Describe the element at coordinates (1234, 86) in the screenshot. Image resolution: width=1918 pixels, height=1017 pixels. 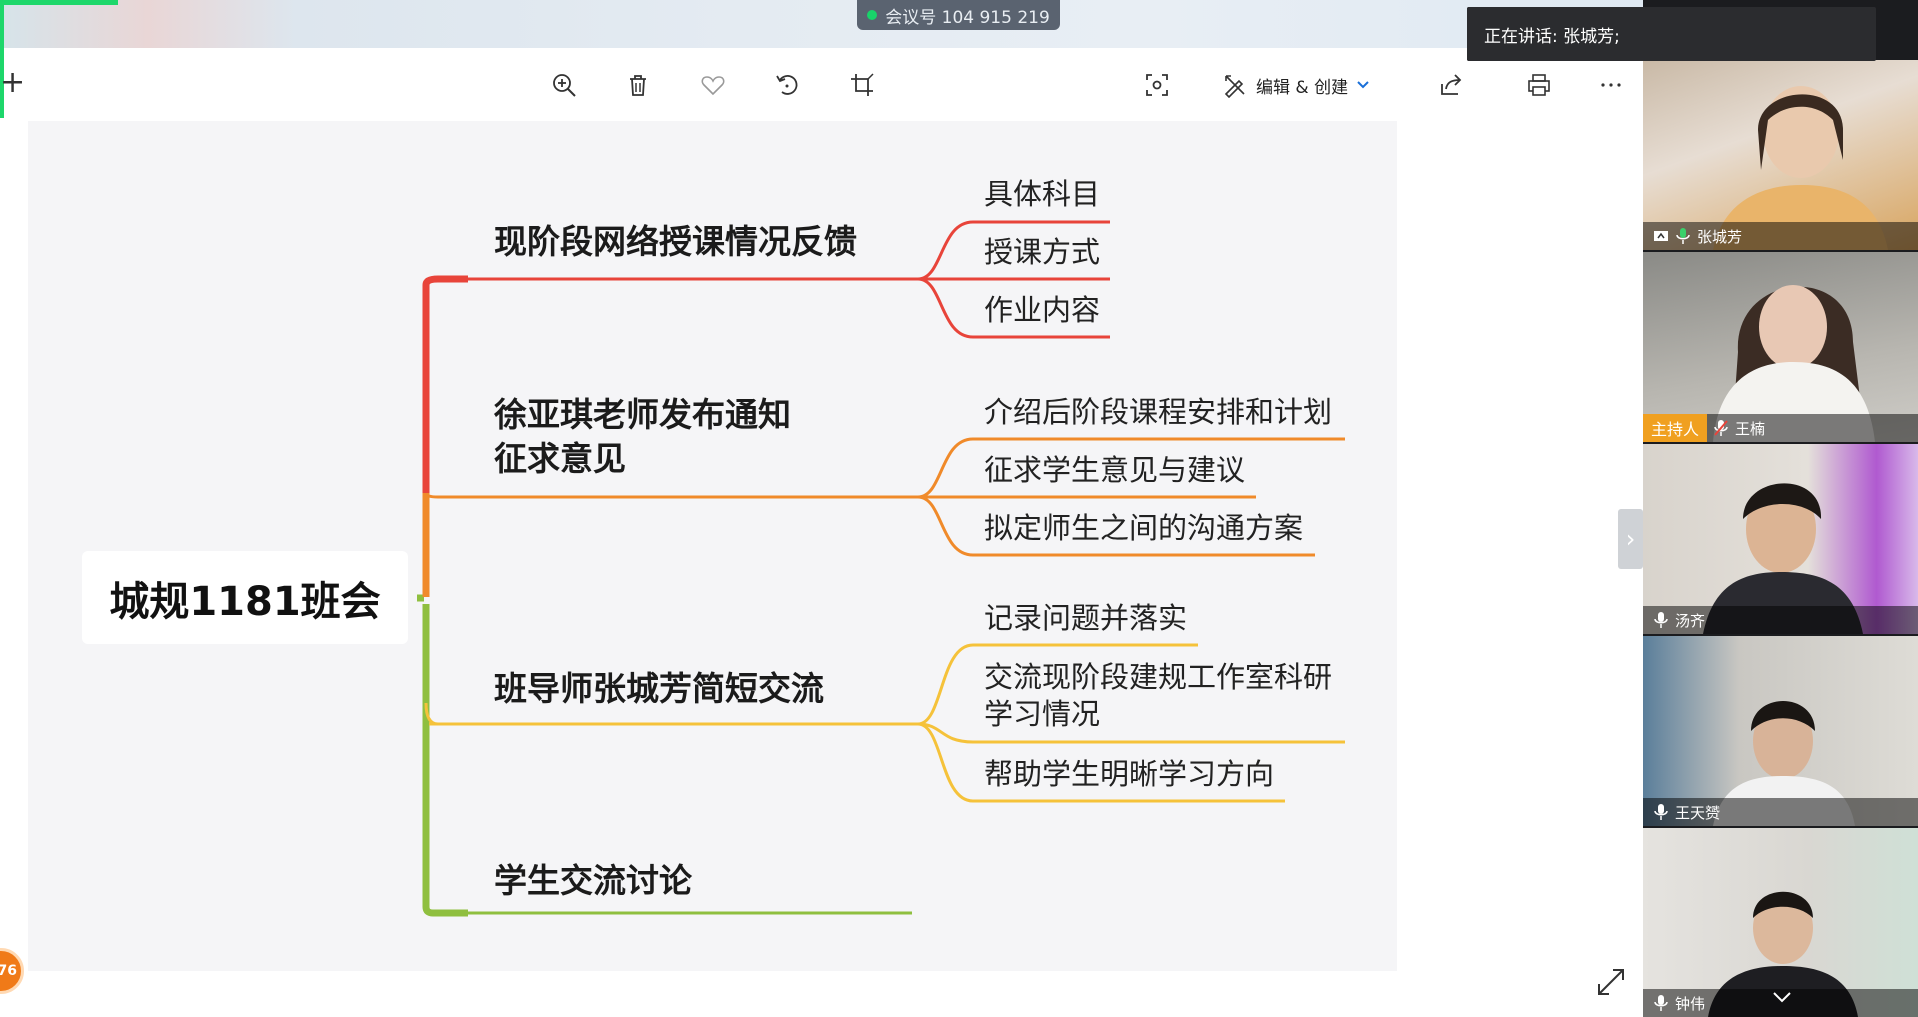
I see `edit-tools-icon` at that location.